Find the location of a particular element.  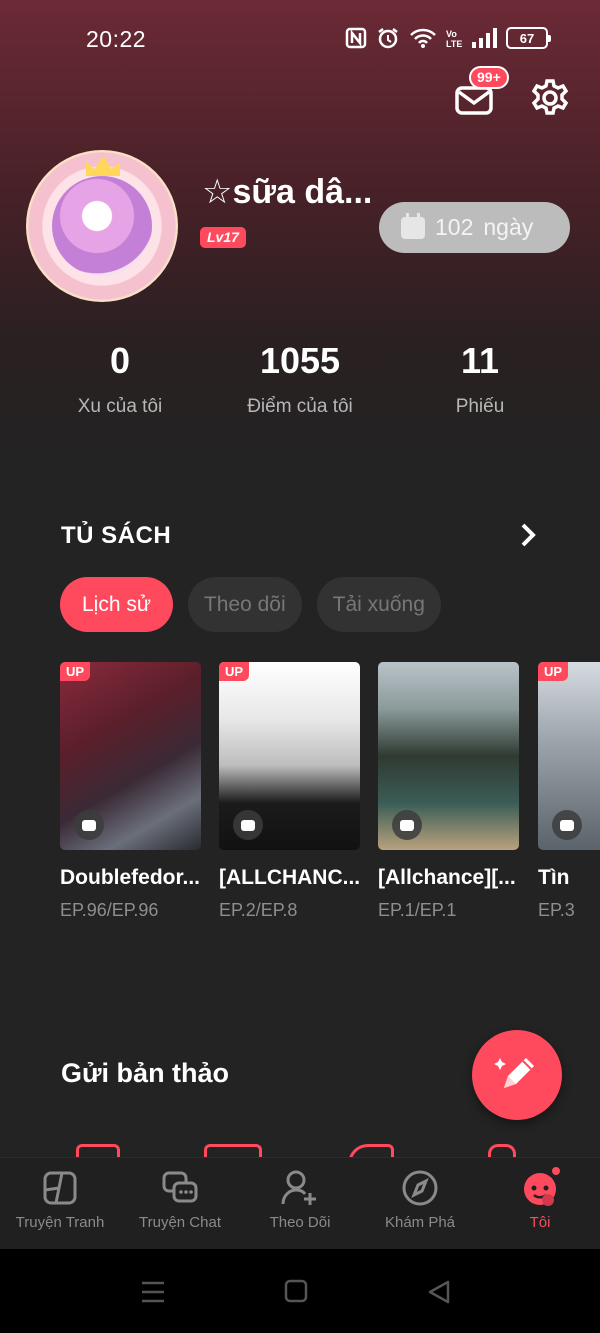

book-episode: EP.96/EP.96 is located at coordinates (109, 910).